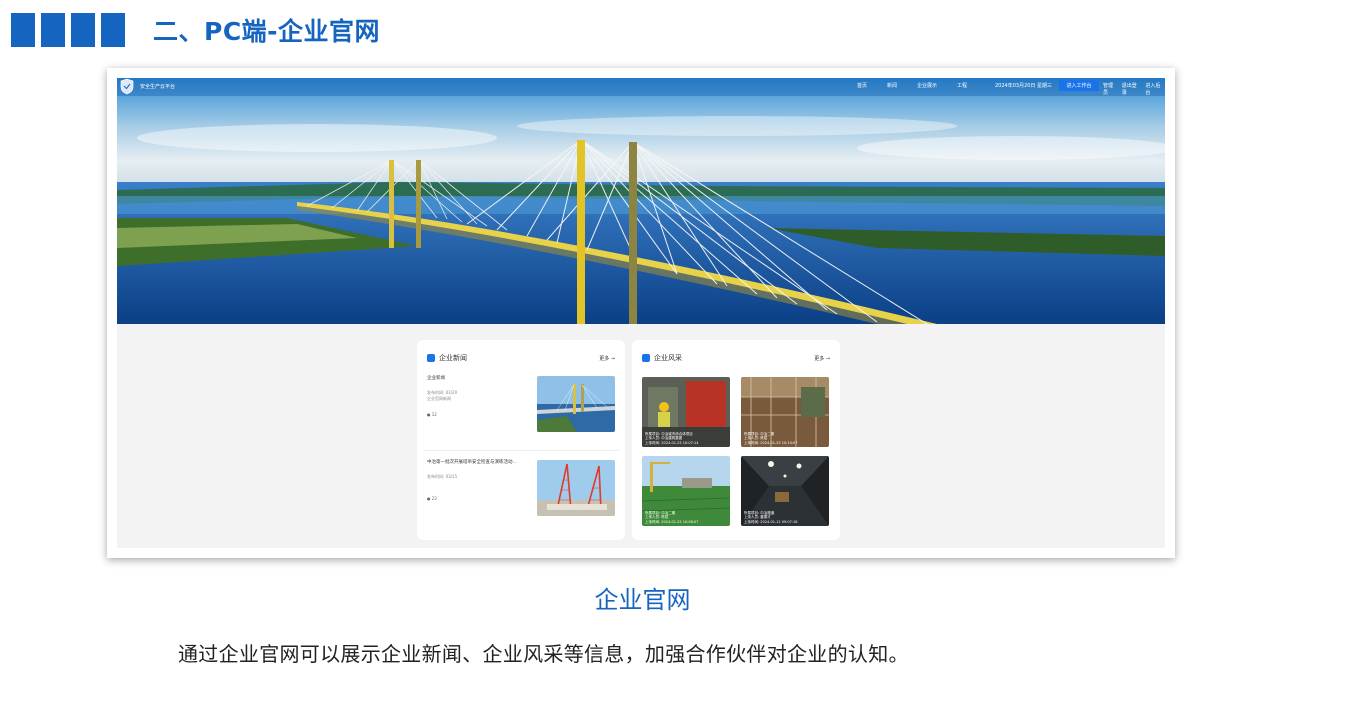  What do you see at coordinates (68, 30) in the screenshot?
I see `header-decoration` at bounding box center [68, 30].